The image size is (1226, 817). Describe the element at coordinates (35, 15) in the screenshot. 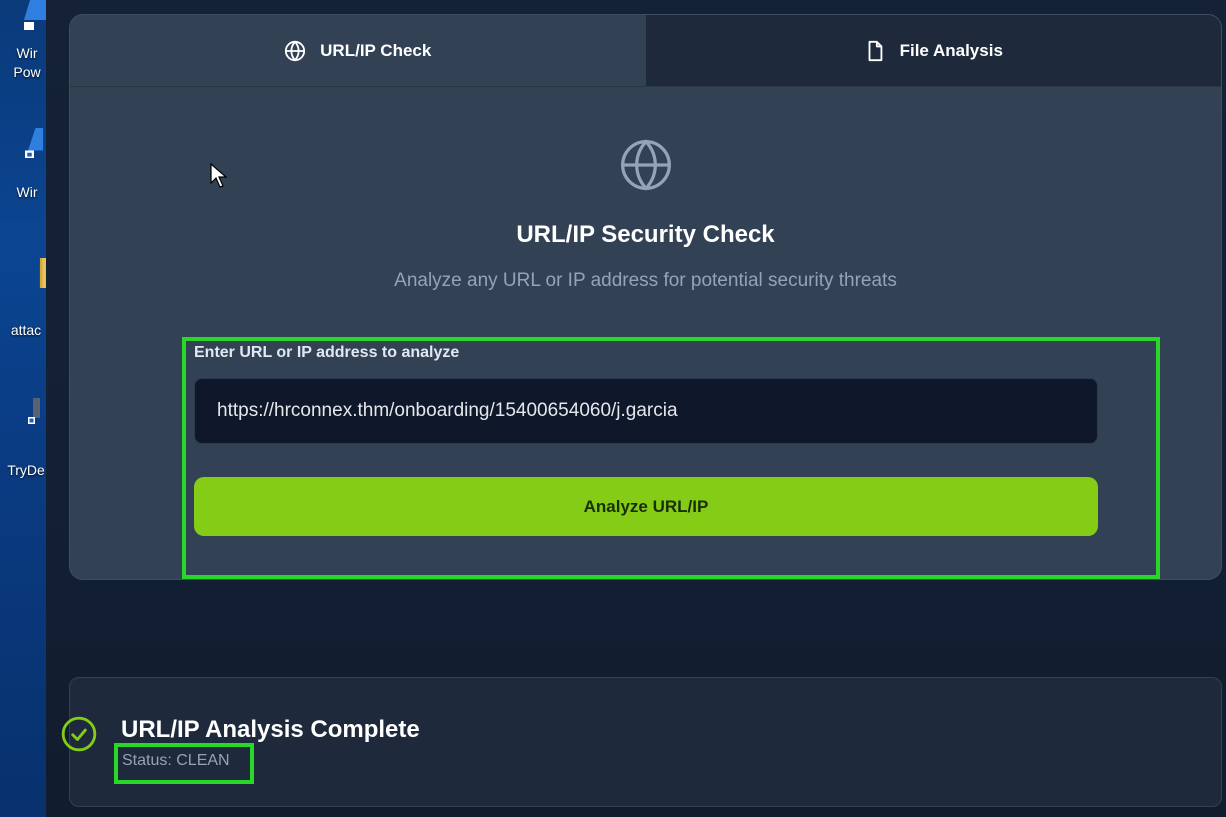

I see `powershell-icon` at that location.